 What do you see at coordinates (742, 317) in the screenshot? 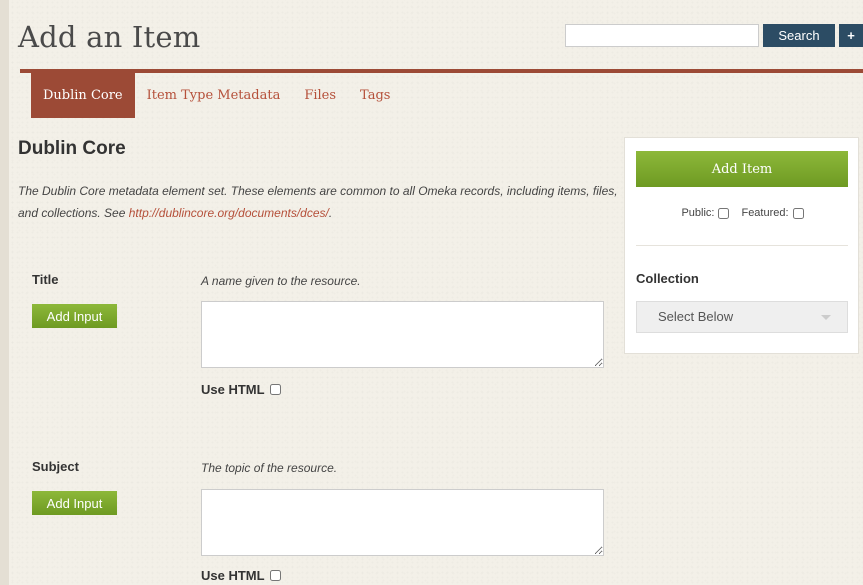
I see `collection-select: Select Below` at bounding box center [742, 317].